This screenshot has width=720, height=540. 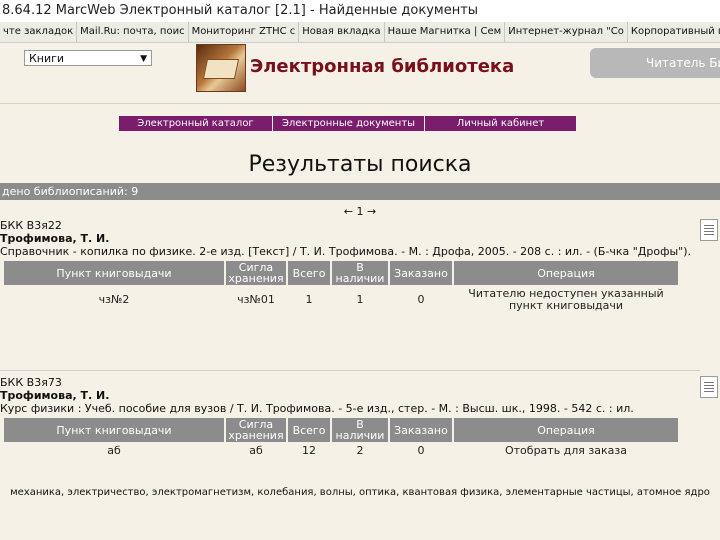 I want to click on tab-electronic-documents: Электронные документы, so click(x=349, y=123).